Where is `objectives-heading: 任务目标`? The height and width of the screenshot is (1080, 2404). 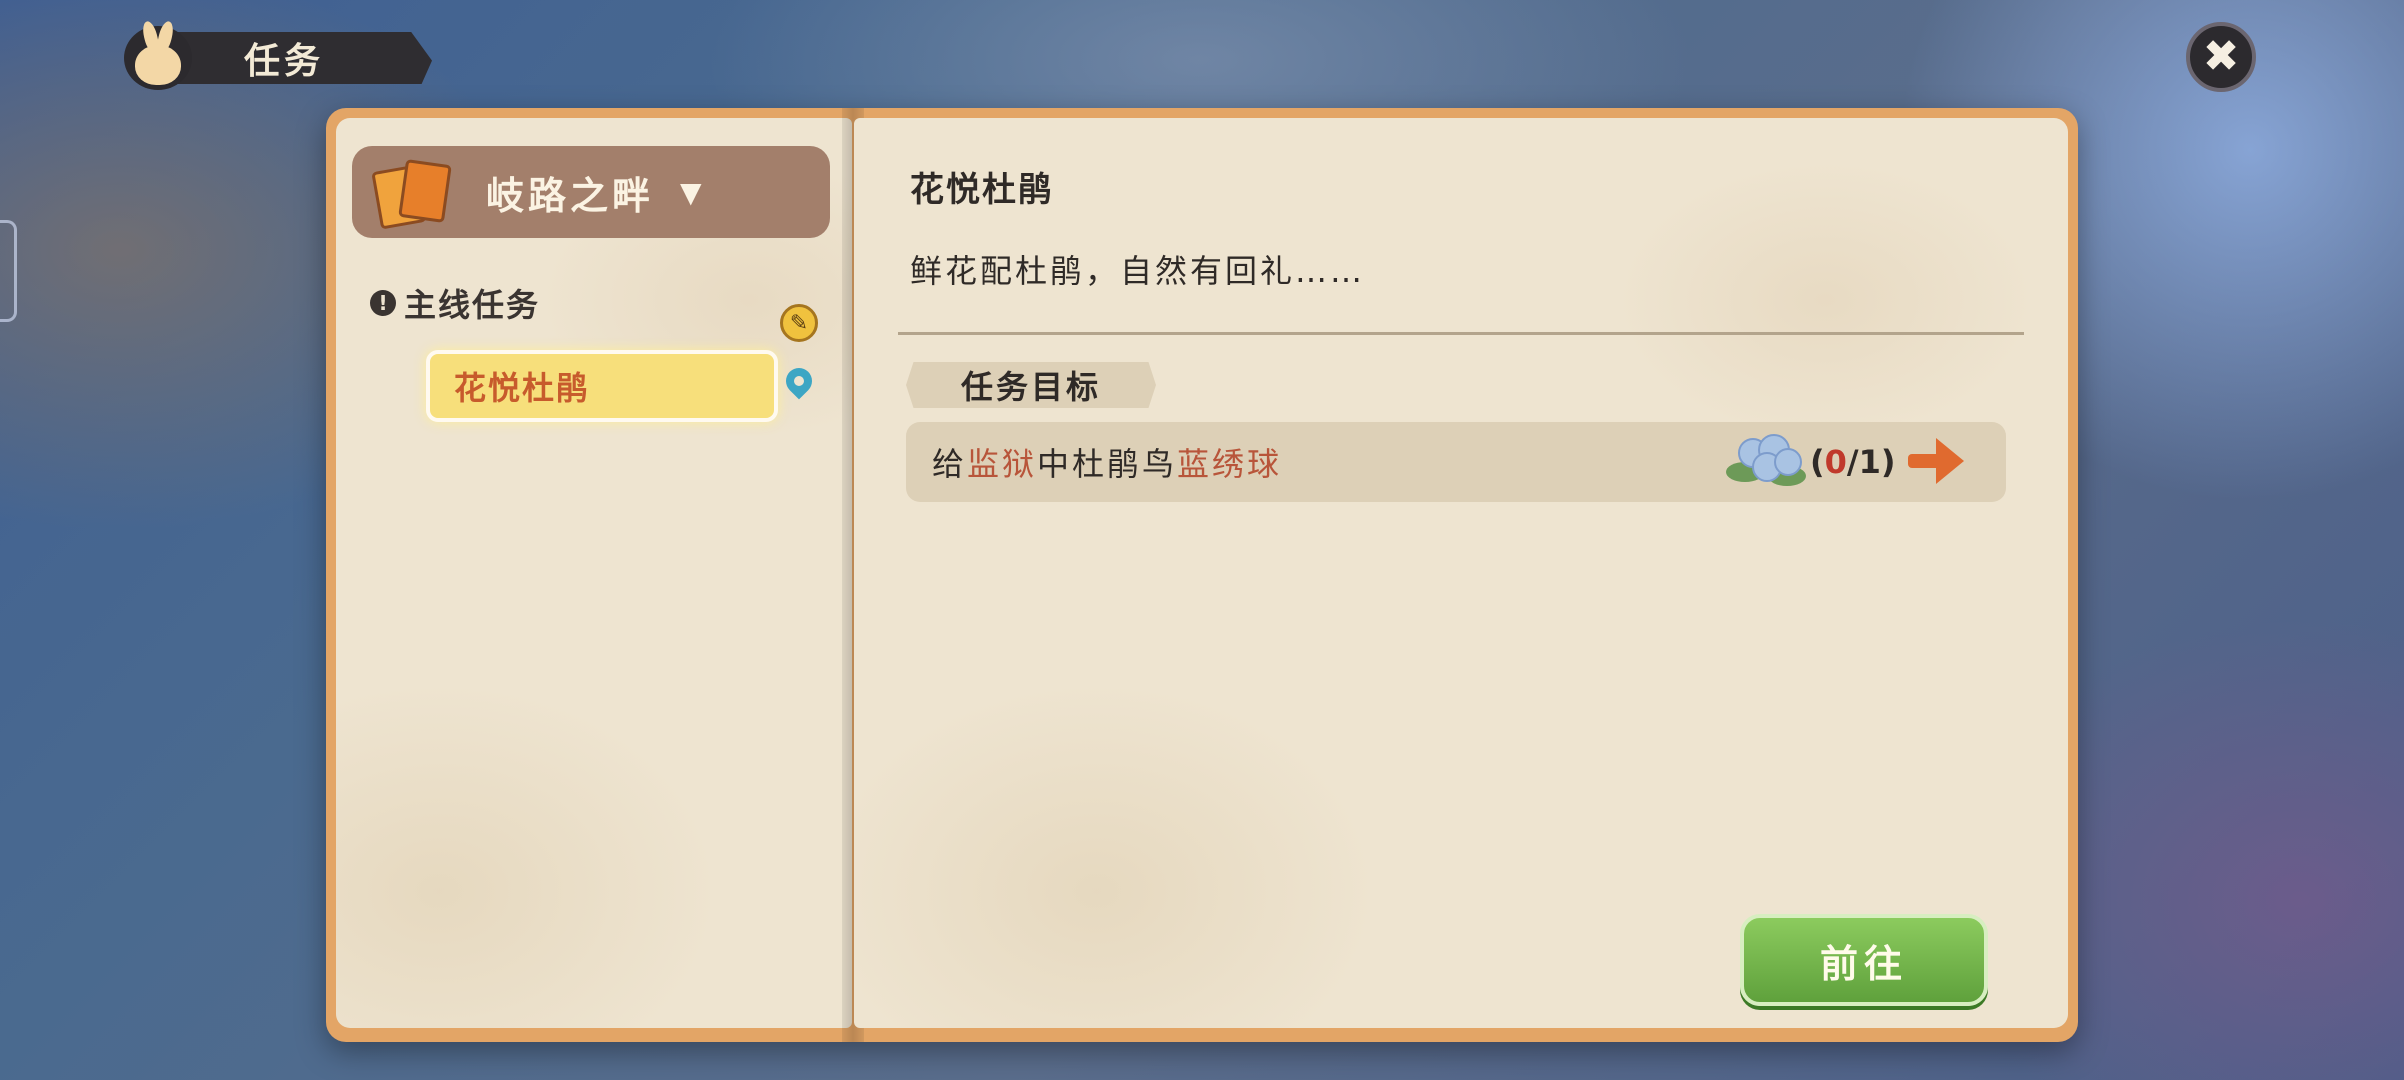 objectives-heading: 任务目标 is located at coordinates (1031, 385).